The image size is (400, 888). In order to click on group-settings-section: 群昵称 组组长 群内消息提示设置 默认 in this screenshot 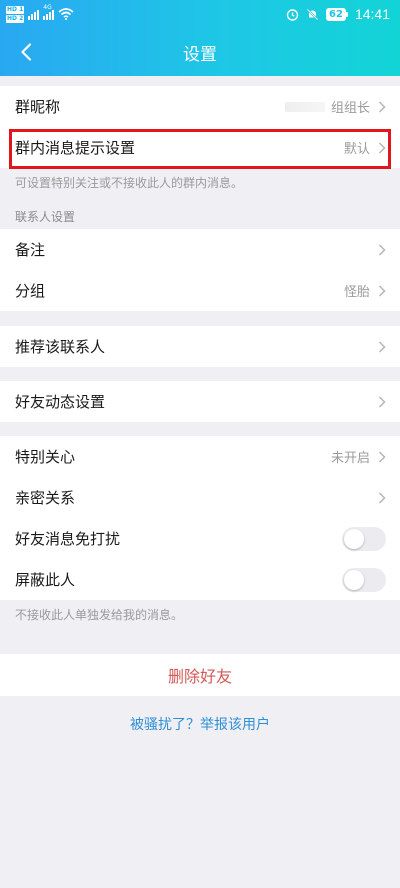, I will do `click(200, 127)`.